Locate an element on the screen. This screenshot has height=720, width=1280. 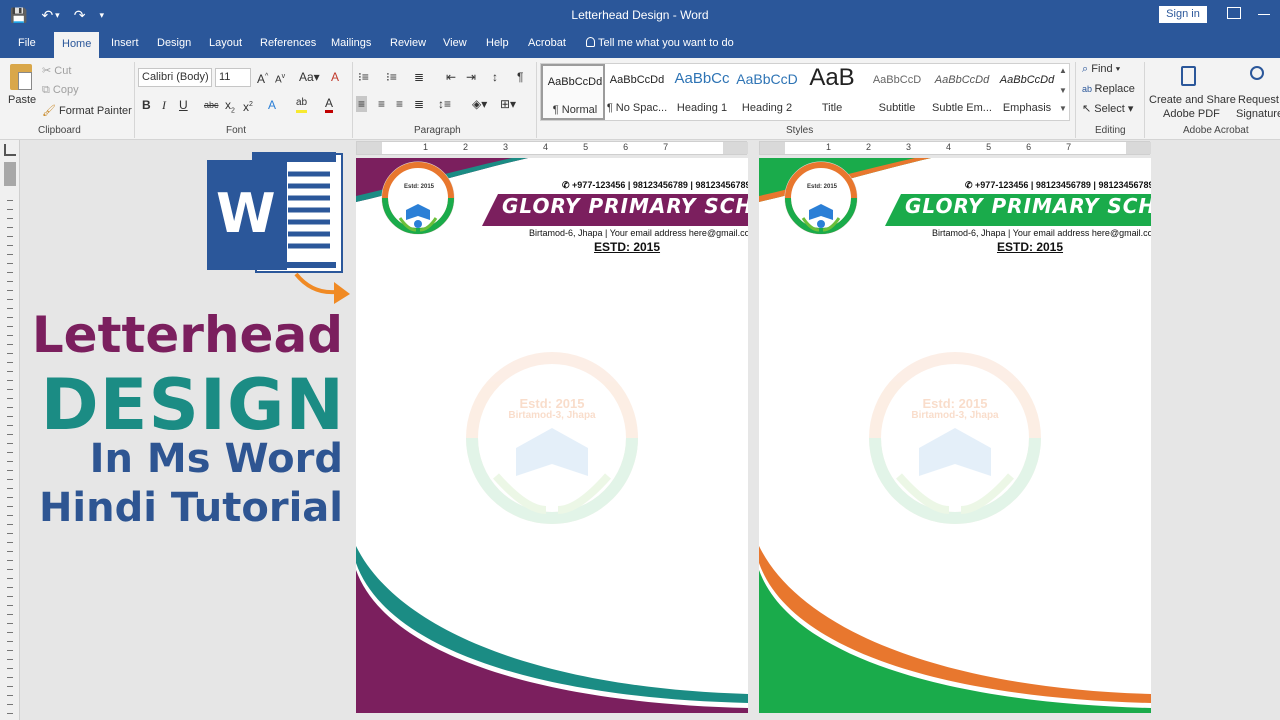
signature-icon is located at coordinates (1257, 73).